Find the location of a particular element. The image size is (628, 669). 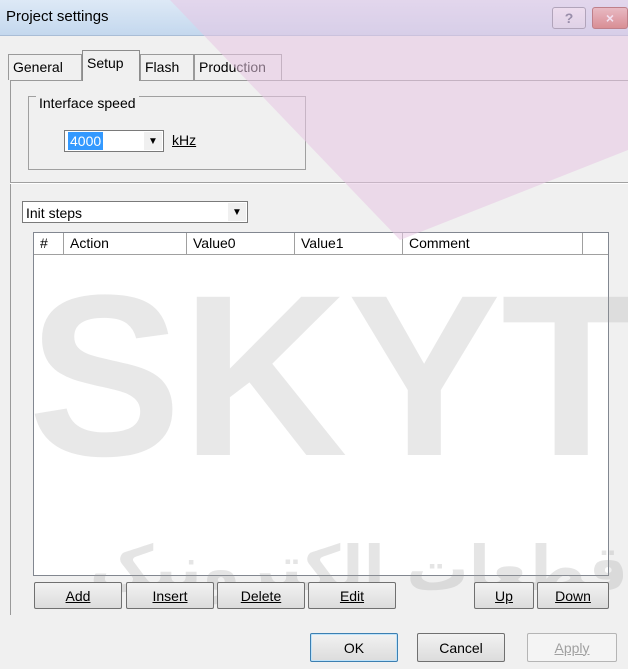

insert-button-label: Insert is located at coordinates (170, 595).